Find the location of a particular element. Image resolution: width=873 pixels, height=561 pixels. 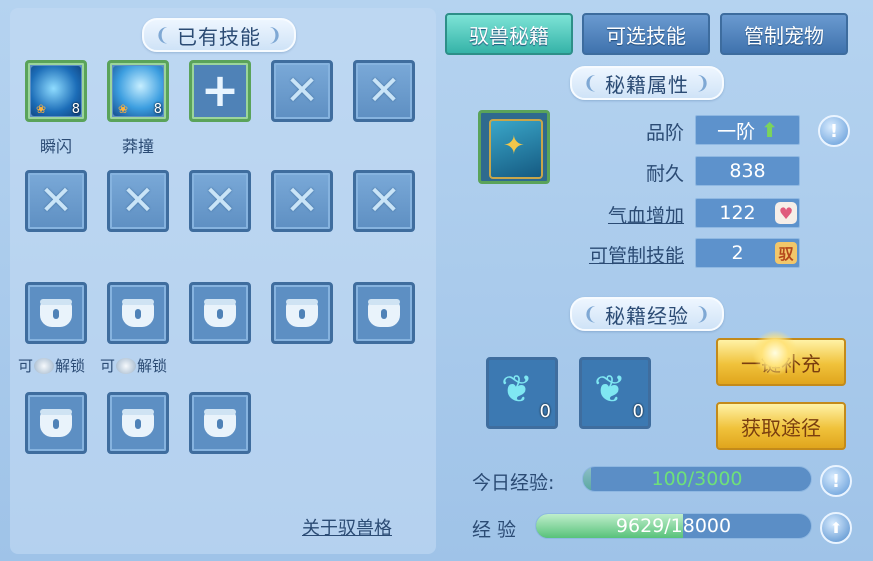

plus-icon: + is located at coordinates (220, 90).